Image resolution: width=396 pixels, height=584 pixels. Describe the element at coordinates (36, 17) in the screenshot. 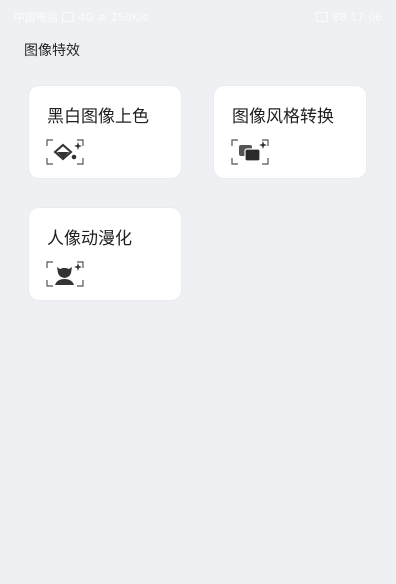

I see `carrier-label: 中国电信` at that location.